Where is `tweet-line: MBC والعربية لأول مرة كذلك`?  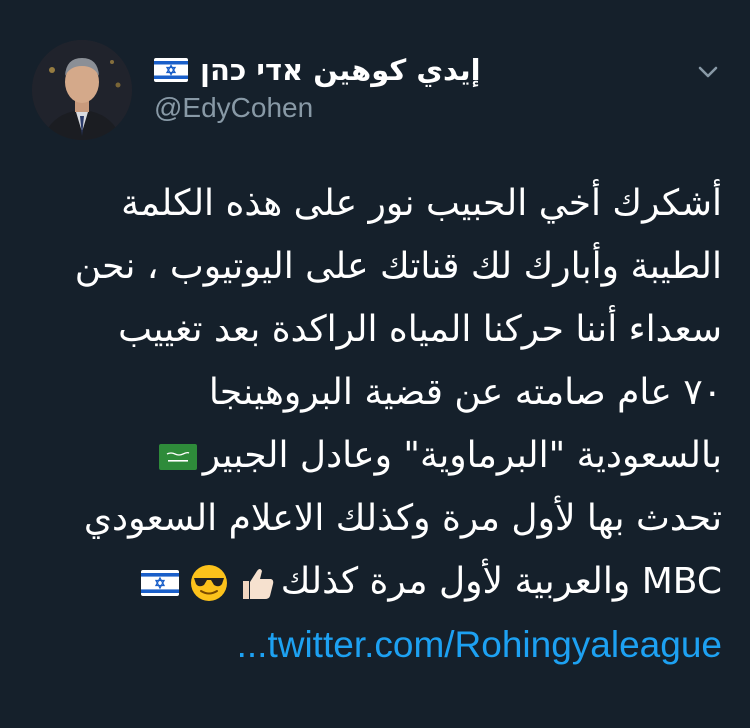 tweet-line: MBC والعربية لأول مرة كذلك is located at coordinates (377, 581).